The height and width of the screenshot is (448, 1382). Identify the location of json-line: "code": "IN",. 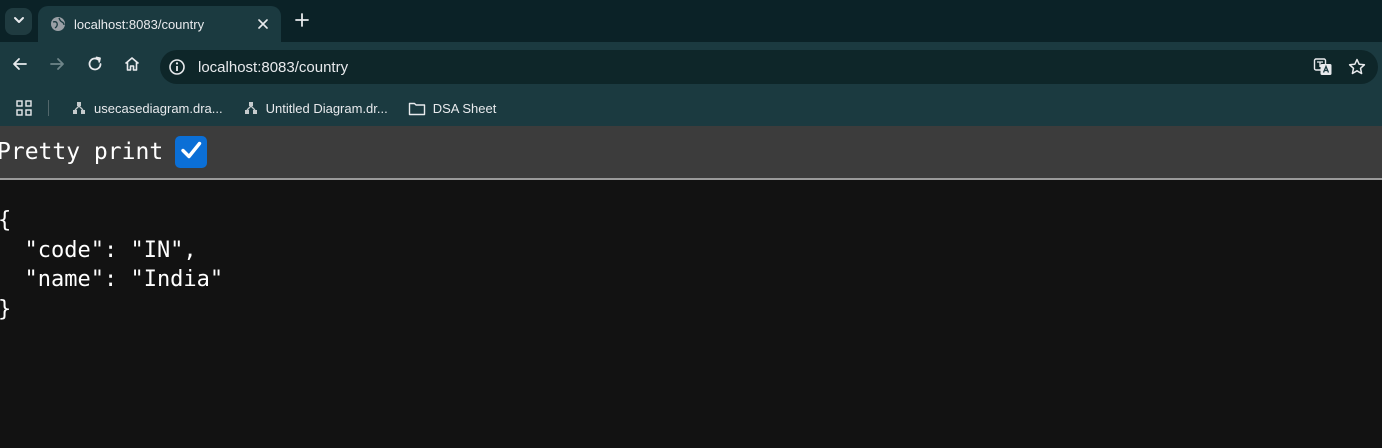
(98, 250).